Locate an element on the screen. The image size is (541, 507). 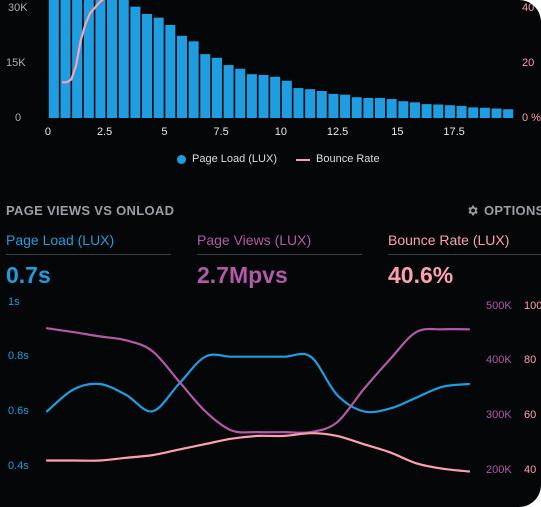
page-load-line is located at coordinates (258, 383).